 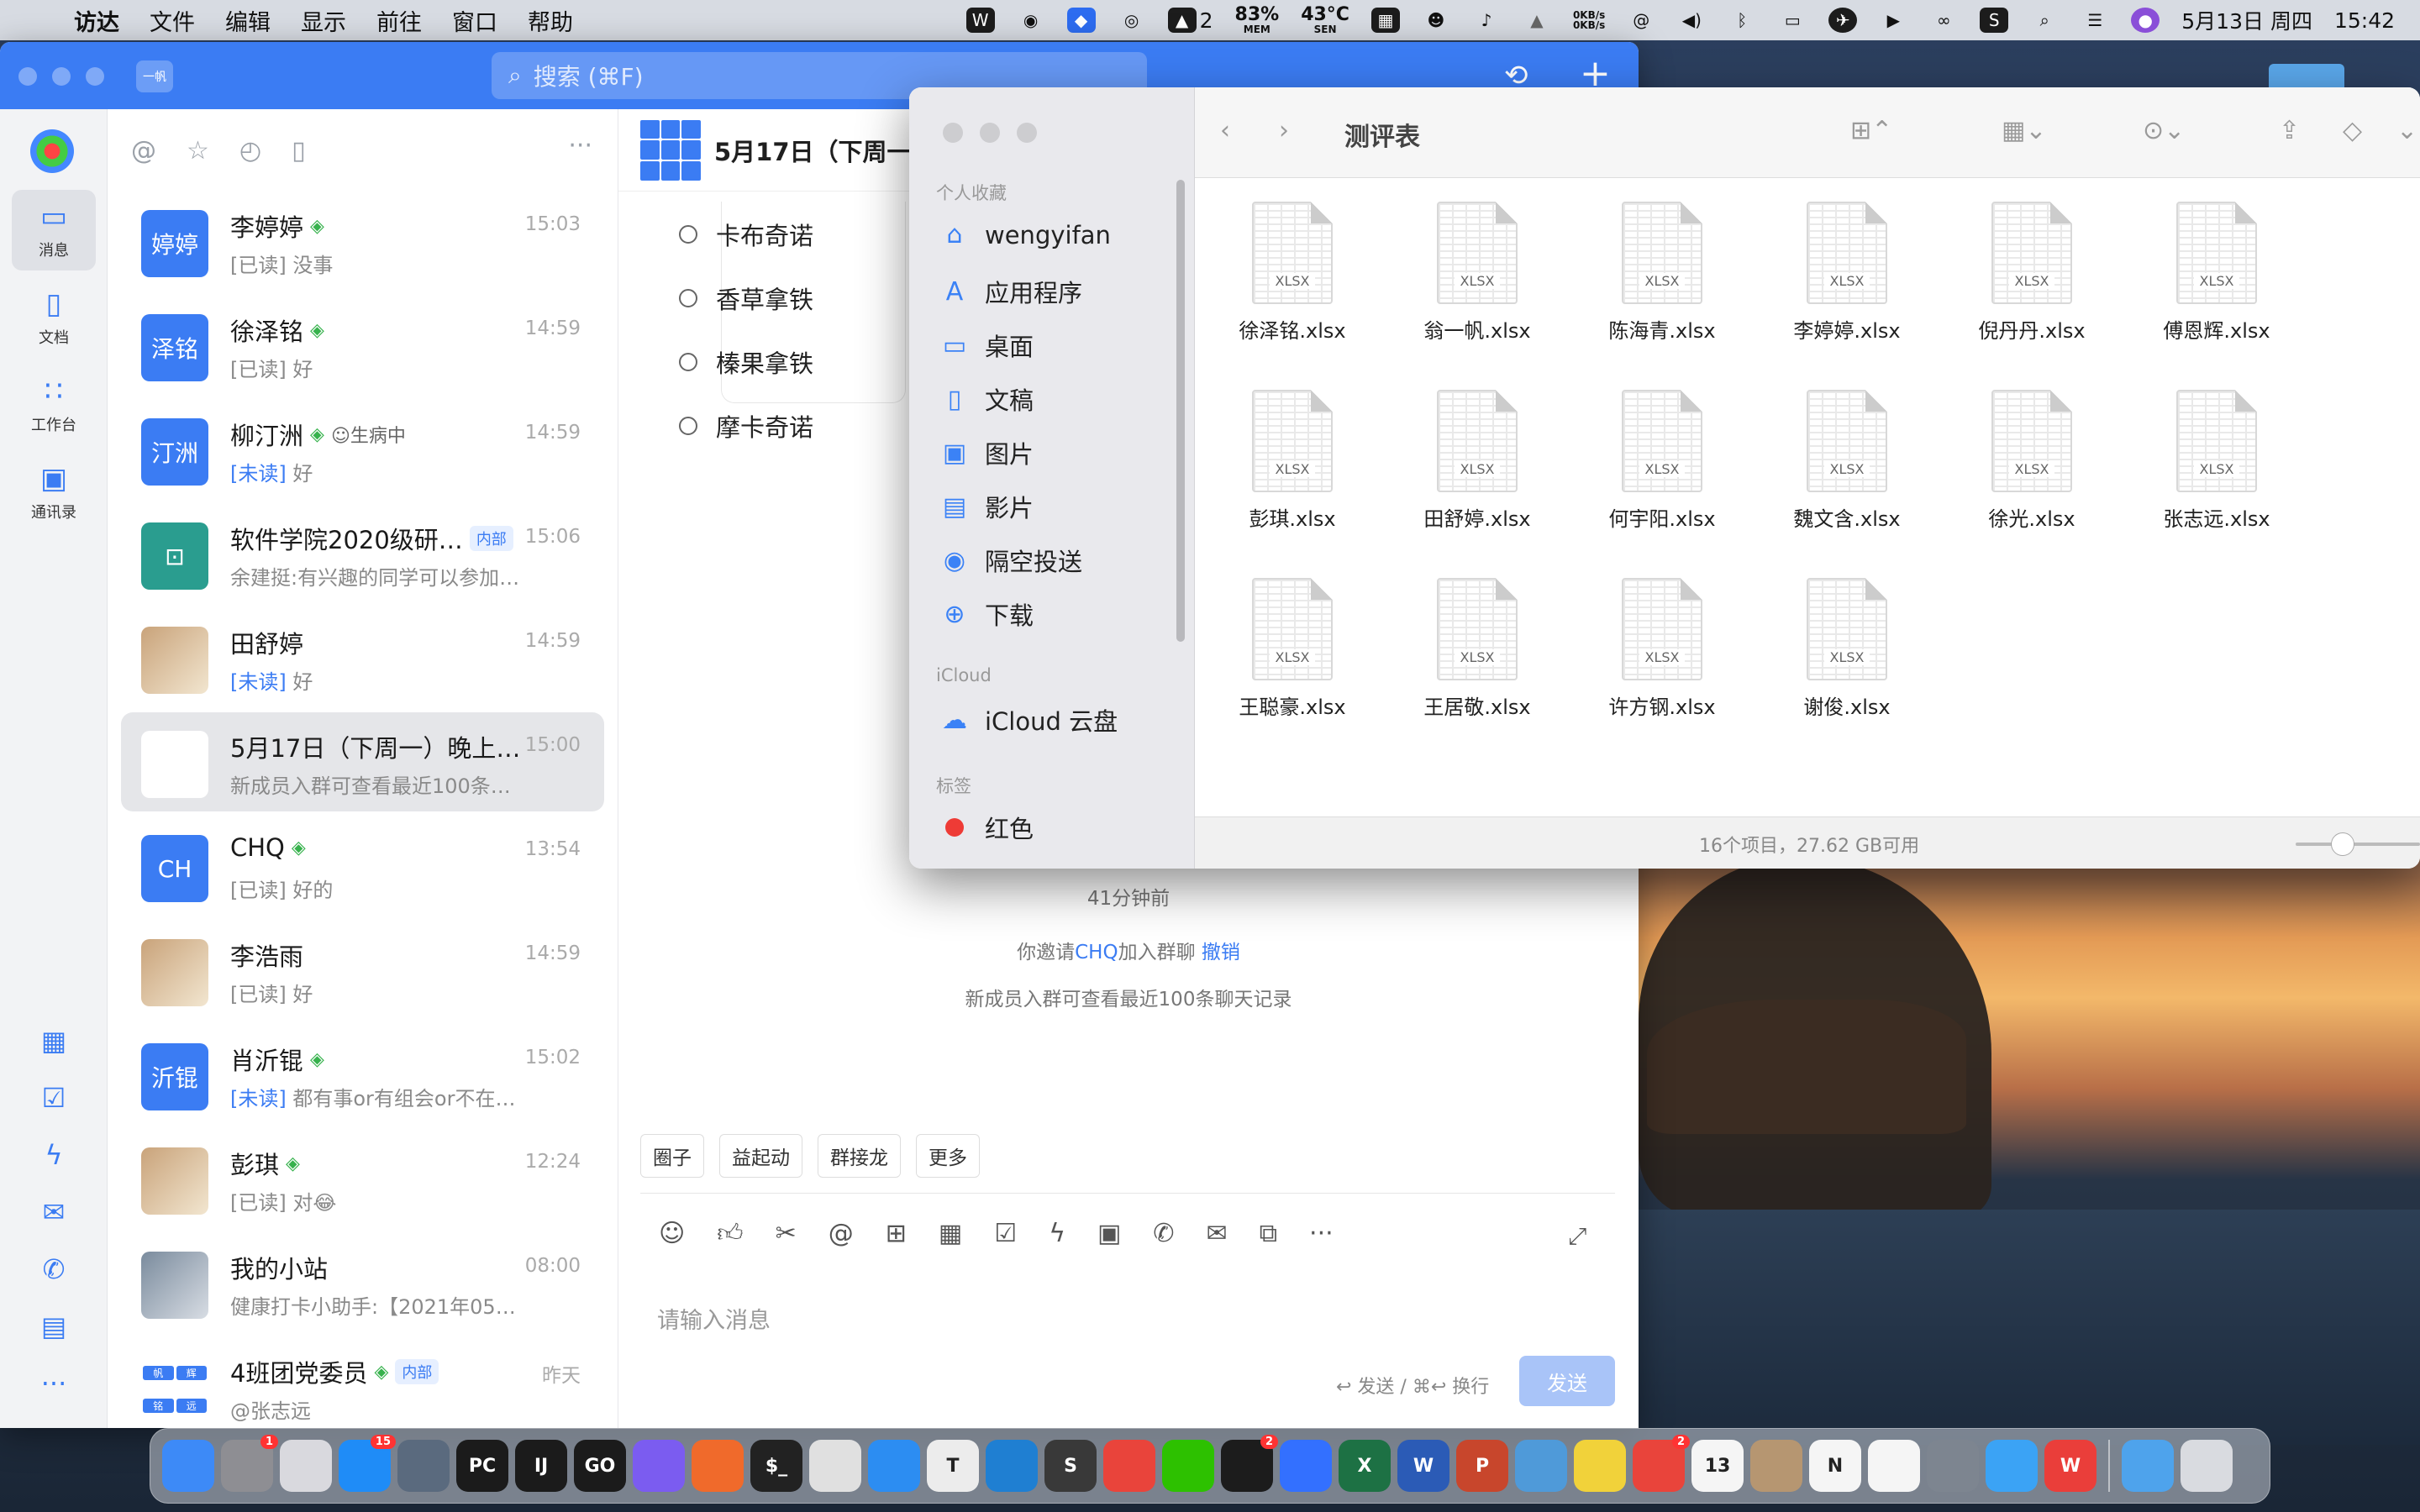 What do you see at coordinates (551, 20) in the screenshot?
I see `menu-help: 帮助` at bounding box center [551, 20].